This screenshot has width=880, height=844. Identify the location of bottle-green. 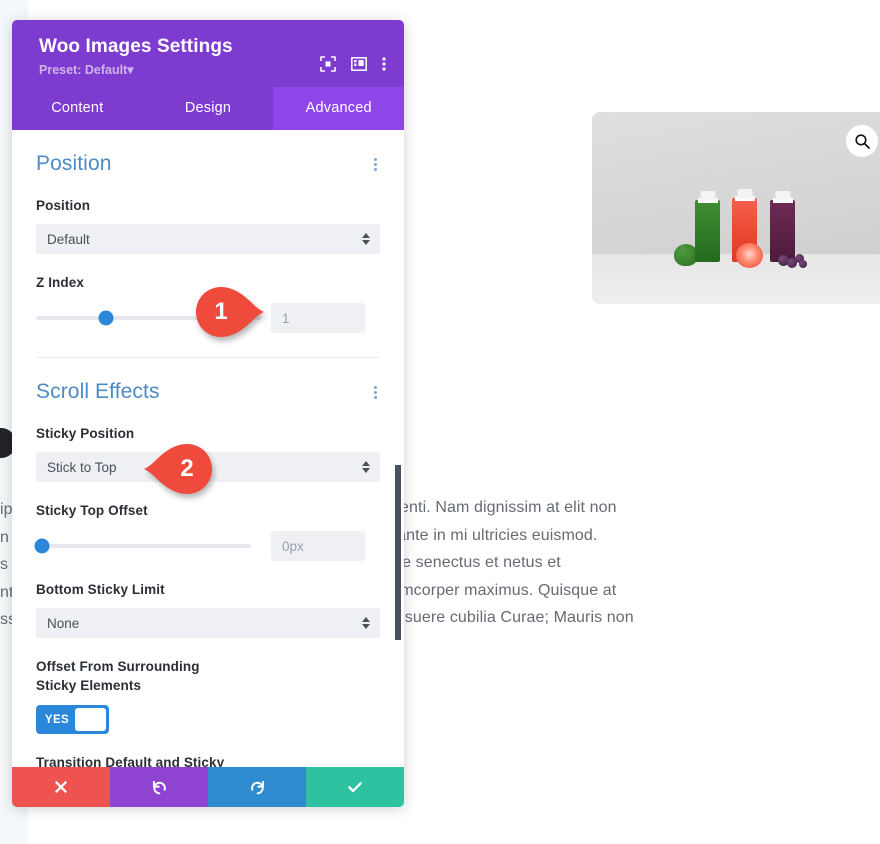
(707, 226).